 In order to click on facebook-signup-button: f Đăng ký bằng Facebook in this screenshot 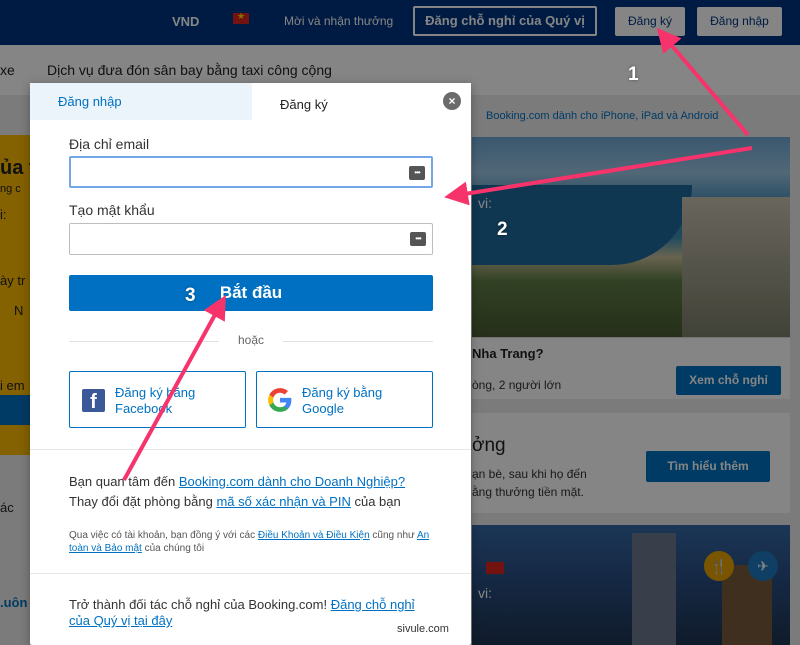, I will do `click(157, 399)`.